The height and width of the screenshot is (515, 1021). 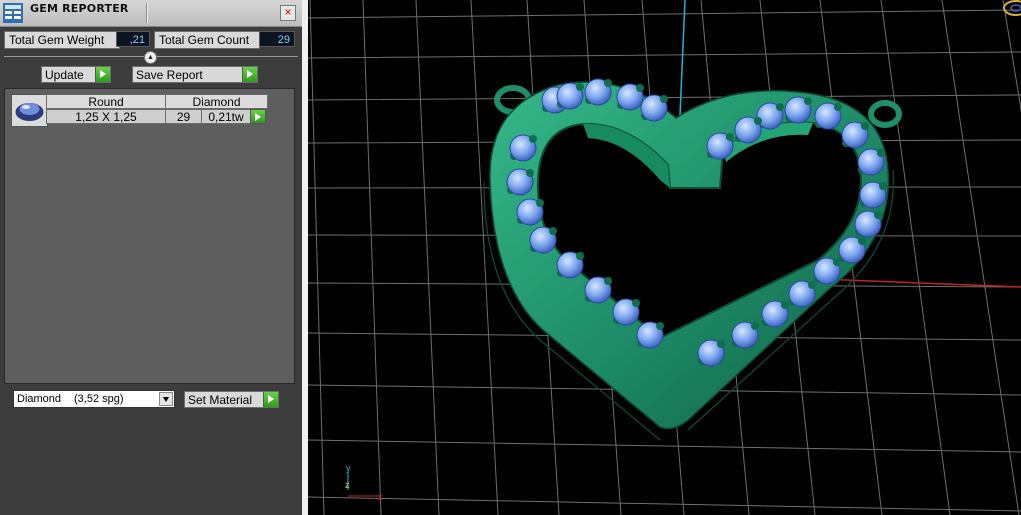 I want to click on orientation-ring-icon, so click(x=1012, y=8).